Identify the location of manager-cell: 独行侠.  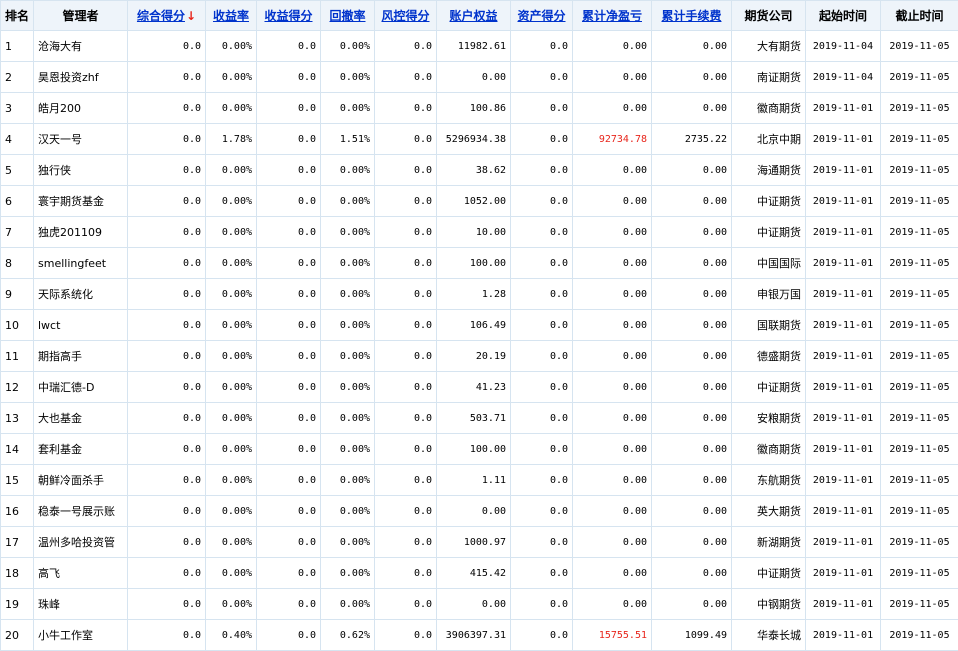
(81, 170).